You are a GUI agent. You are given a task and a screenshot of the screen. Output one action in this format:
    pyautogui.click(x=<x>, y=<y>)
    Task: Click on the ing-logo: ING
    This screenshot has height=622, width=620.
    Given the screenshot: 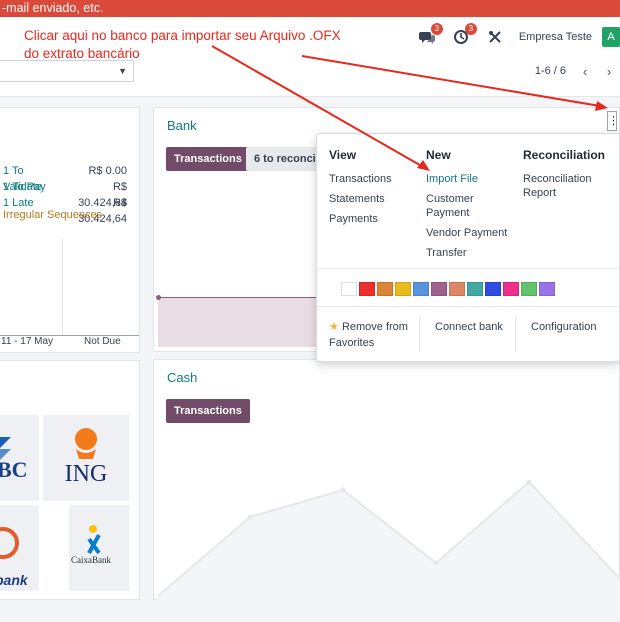 What is the action you would take?
    pyautogui.click(x=86, y=457)
    